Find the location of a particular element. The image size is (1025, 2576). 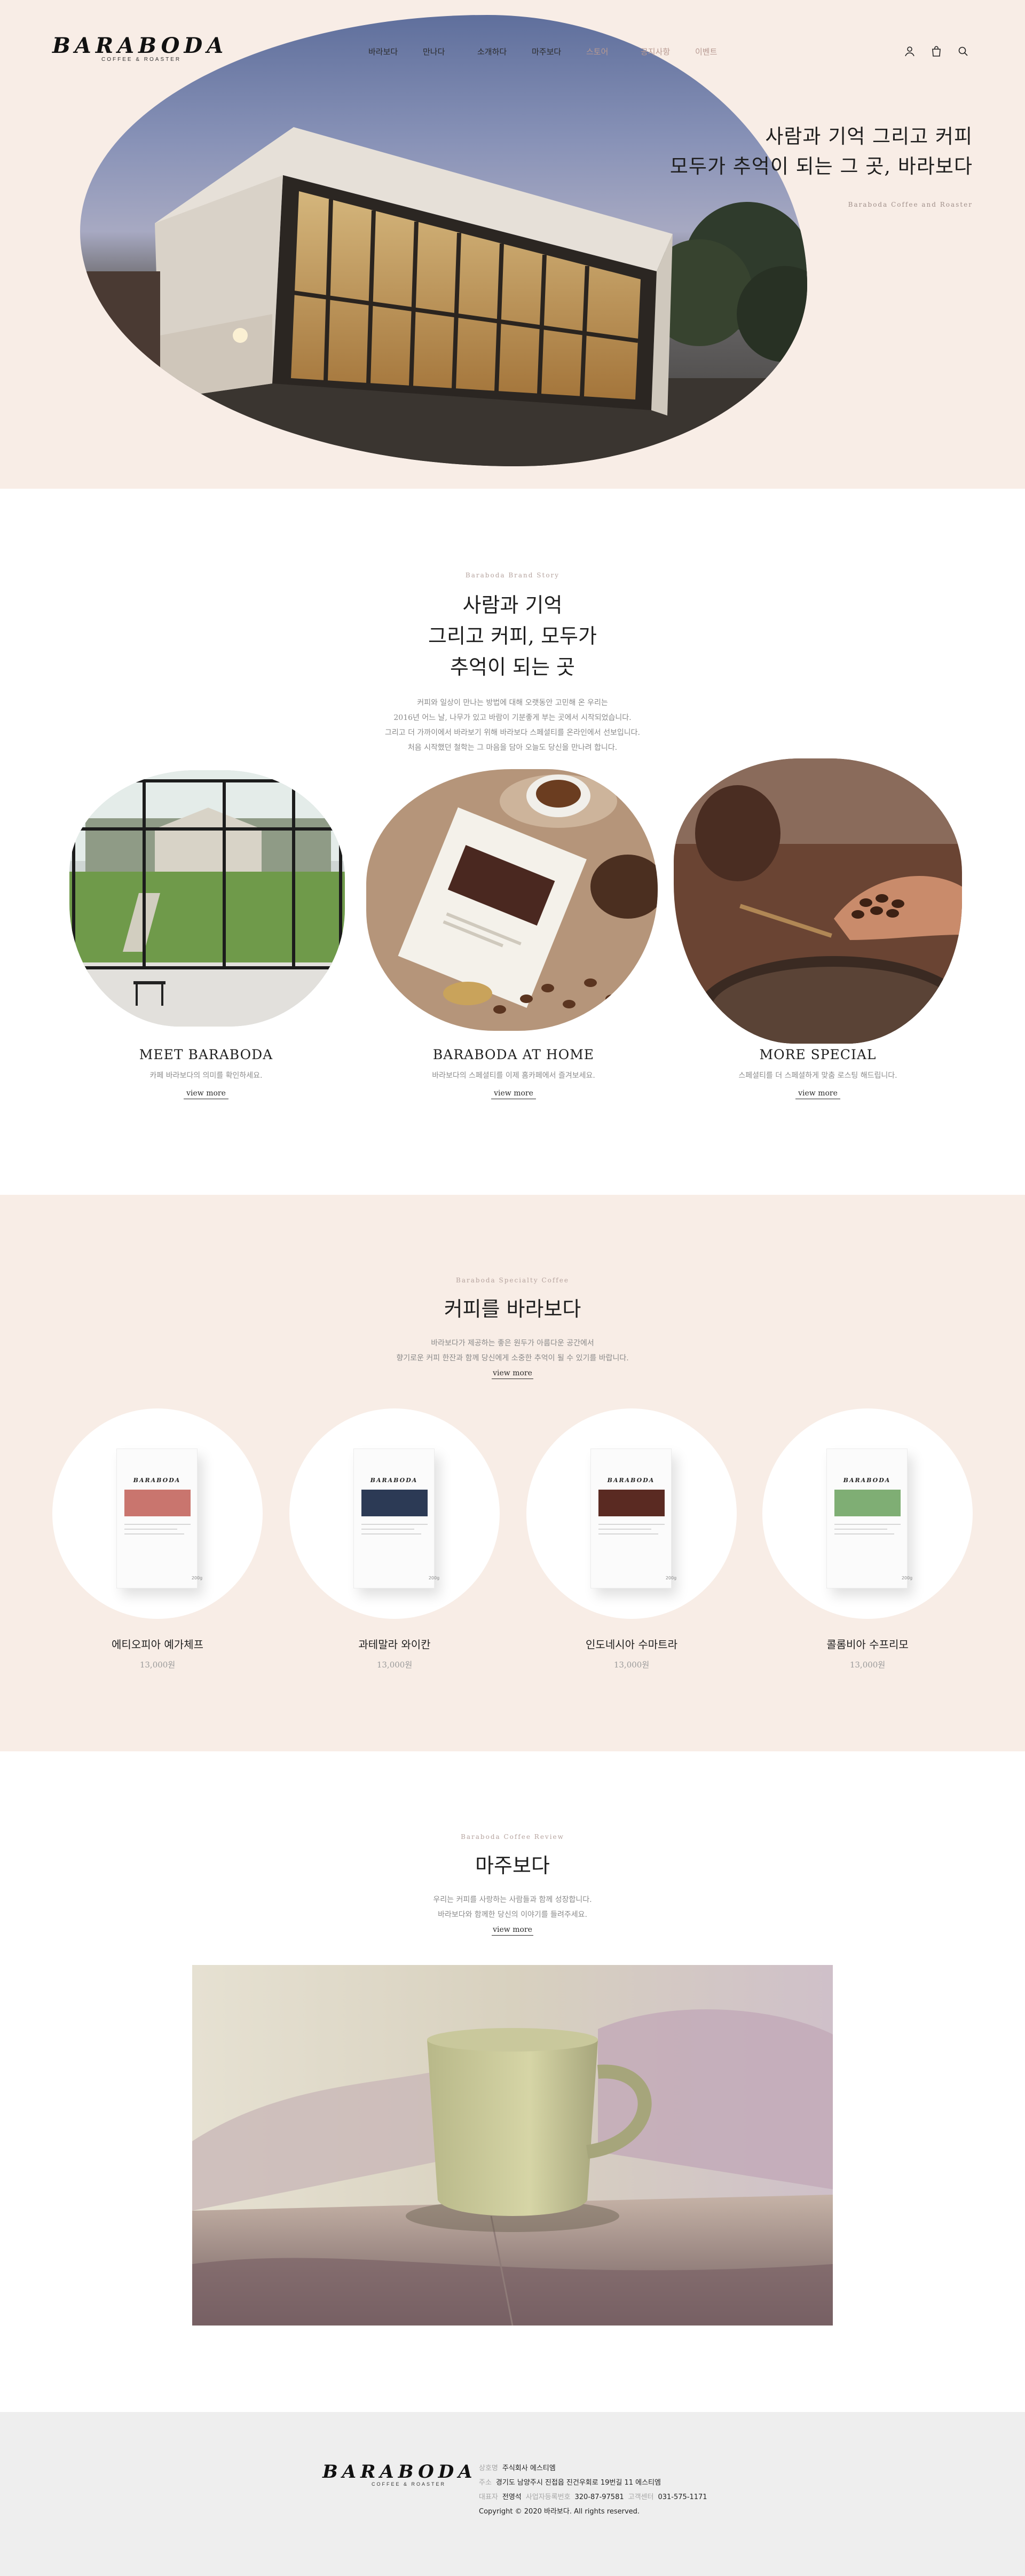

hero-cafe-photo is located at coordinates (443, 240).